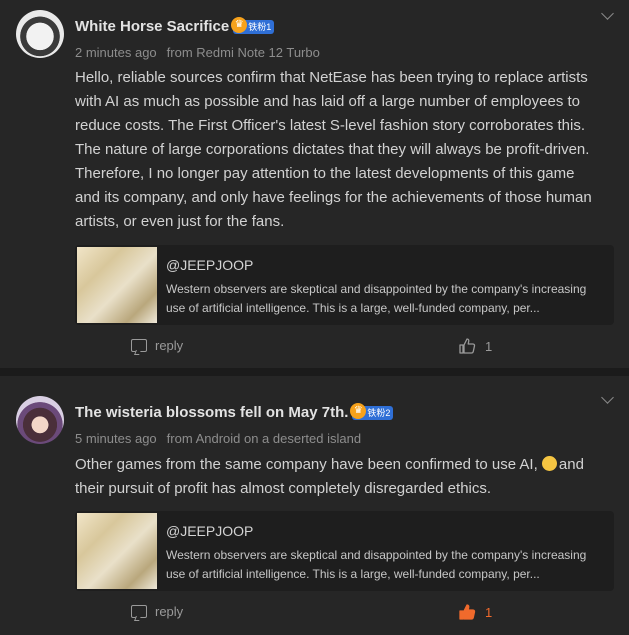 The height and width of the screenshot is (635, 629). Describe the element at coordinates (116, 52) in the screenshot. I see `post-time: 2 minutes ago` at that location.